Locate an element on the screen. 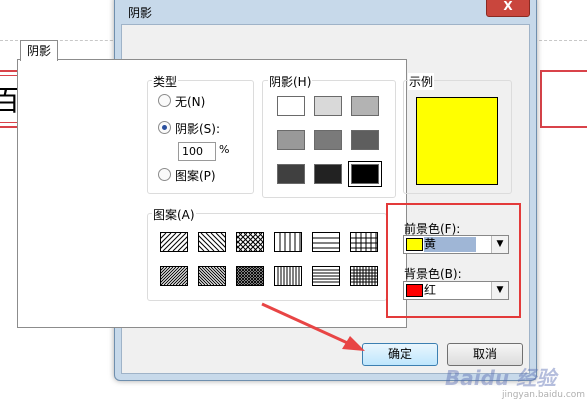  annotation-arrow is located at coordinates (313, 326).